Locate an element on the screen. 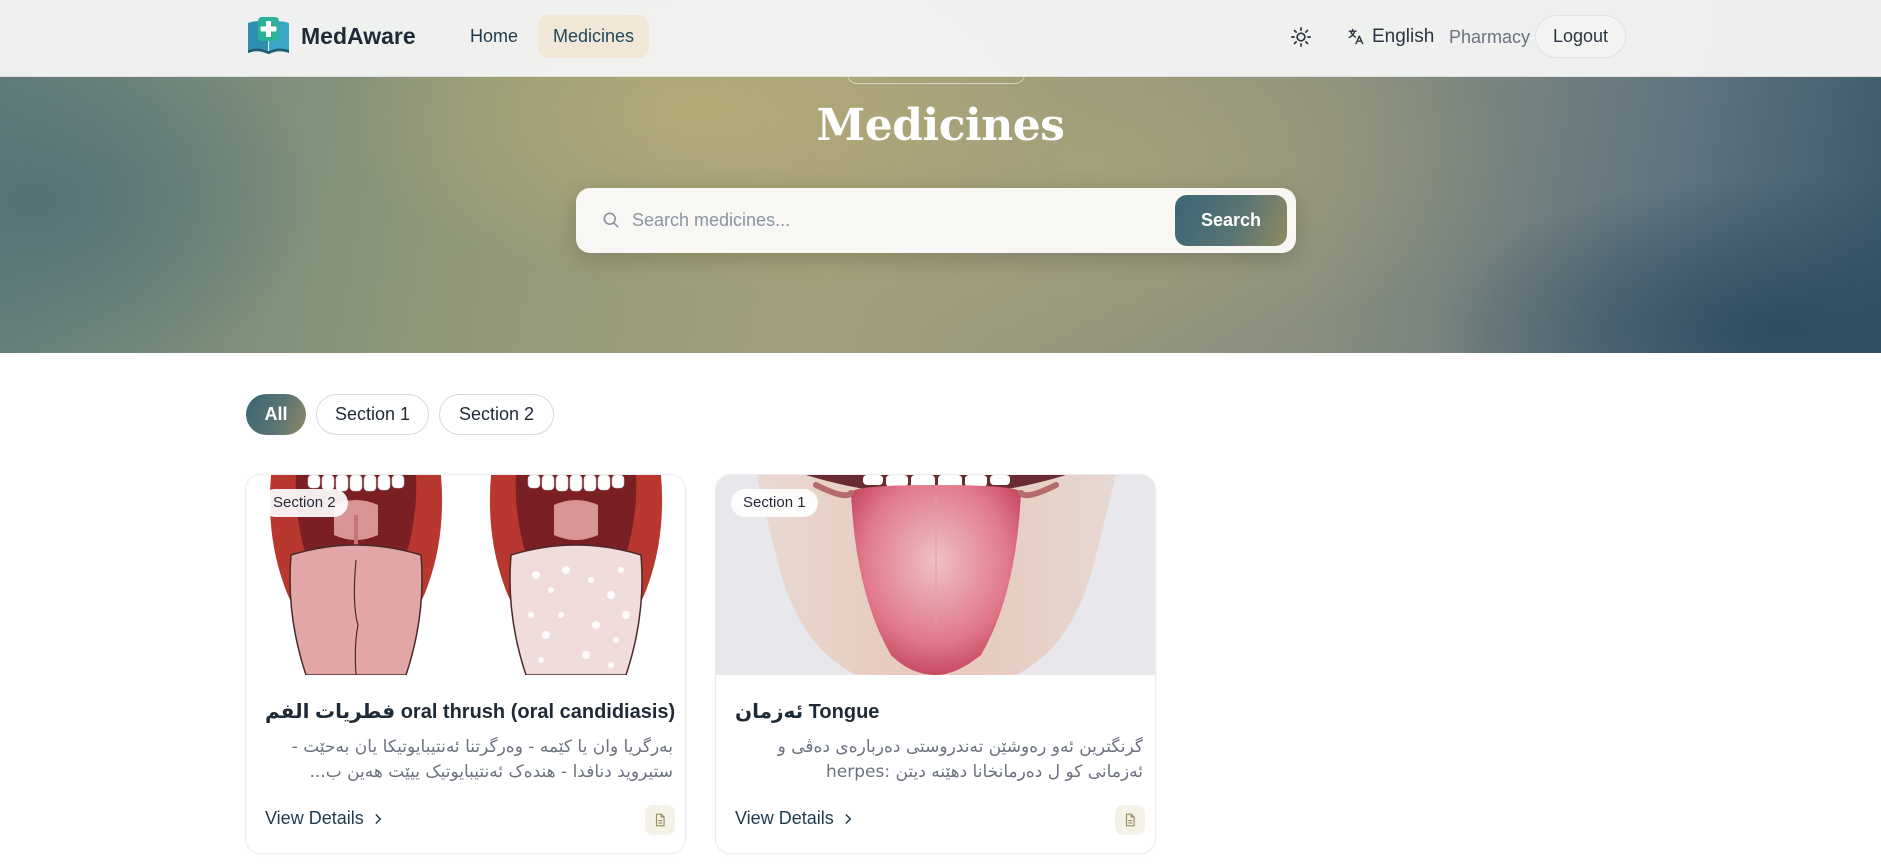  language-switcher: English is located at coordinates (1390, 37).